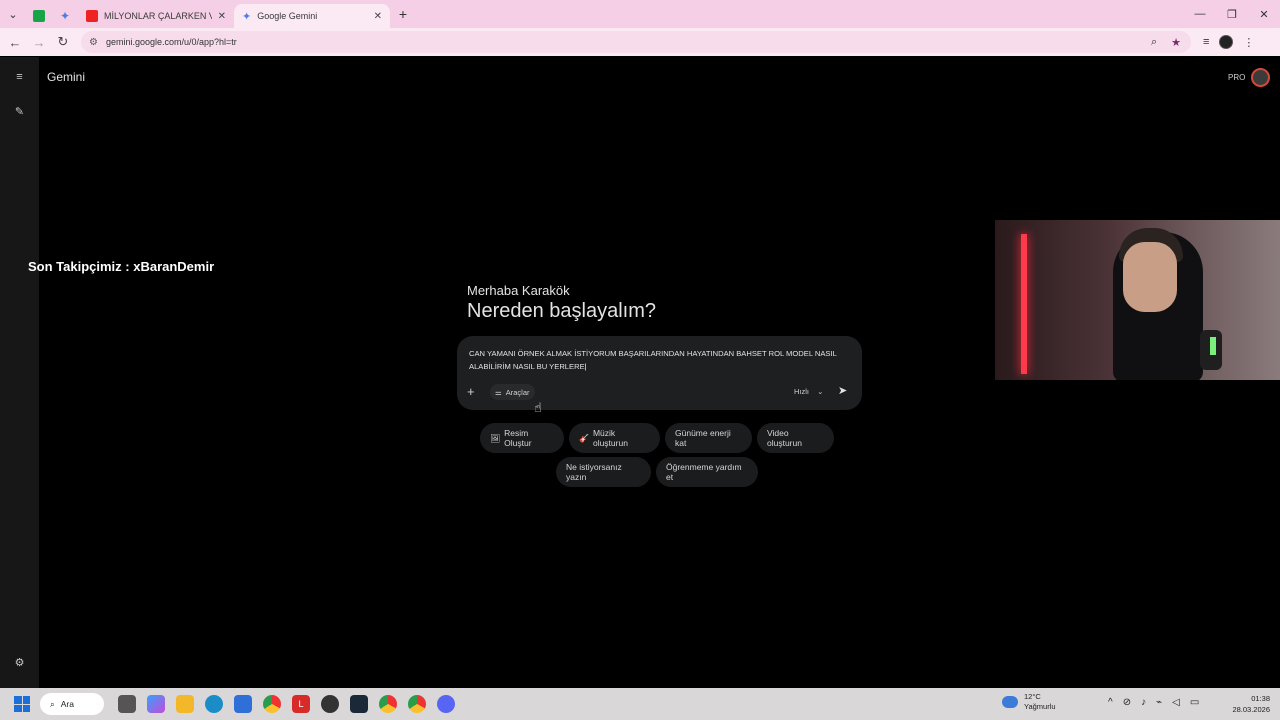  What do you see at coordinates (1264, 14) in the screenshot?
I see `close-window-button: ✕` at bounding box center [1264, 14].